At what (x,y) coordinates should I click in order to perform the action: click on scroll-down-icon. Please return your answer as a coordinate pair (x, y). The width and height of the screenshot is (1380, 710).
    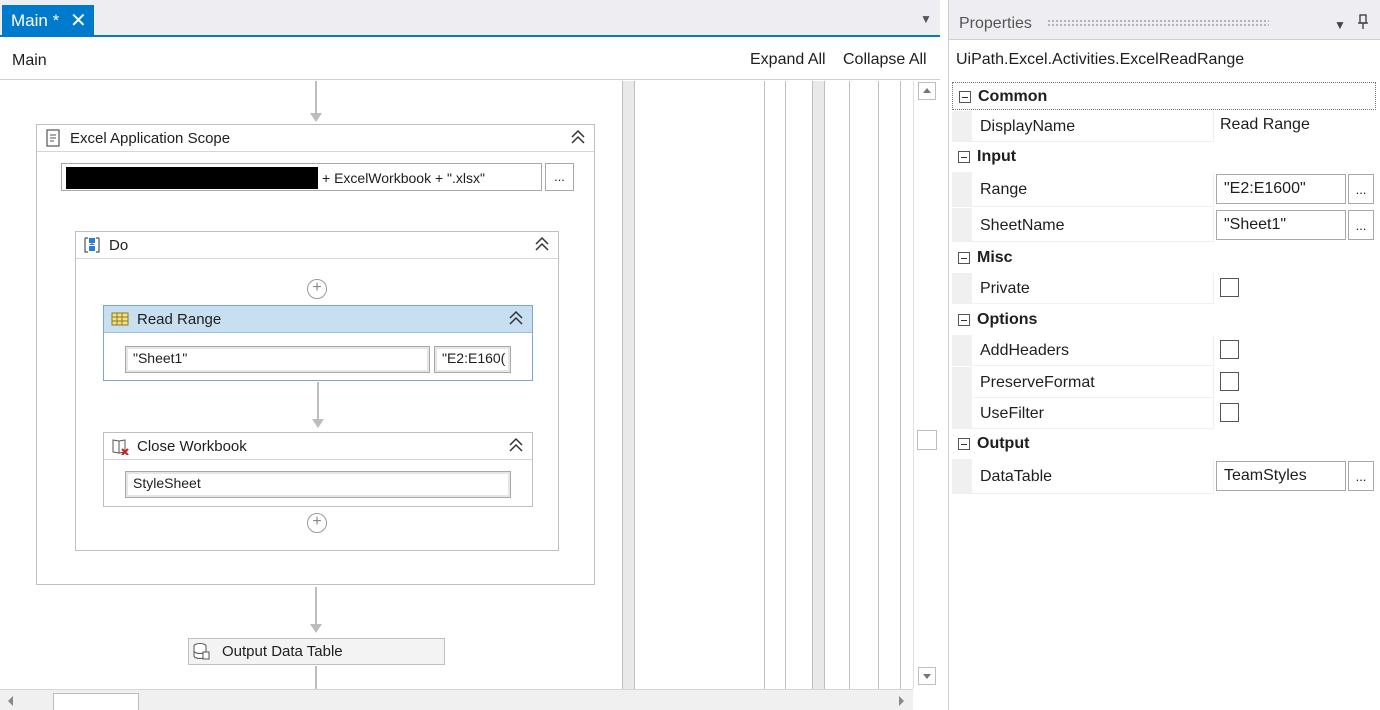
    Looking at the image, I should click on (927, 676).